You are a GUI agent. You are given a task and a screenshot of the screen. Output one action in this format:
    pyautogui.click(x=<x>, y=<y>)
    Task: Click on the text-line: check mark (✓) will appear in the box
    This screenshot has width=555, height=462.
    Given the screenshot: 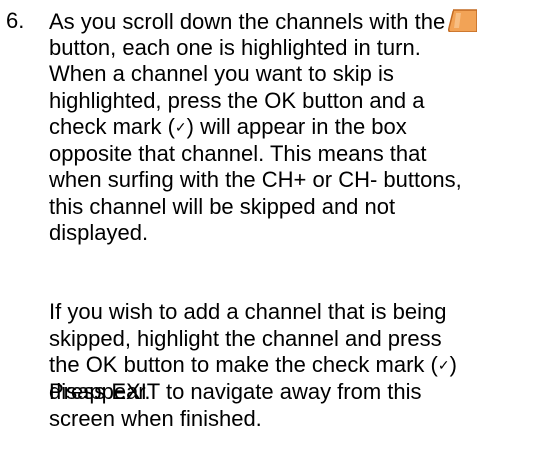 What is the action you would take?
    pyautogui.click(x=263, y=127)
    